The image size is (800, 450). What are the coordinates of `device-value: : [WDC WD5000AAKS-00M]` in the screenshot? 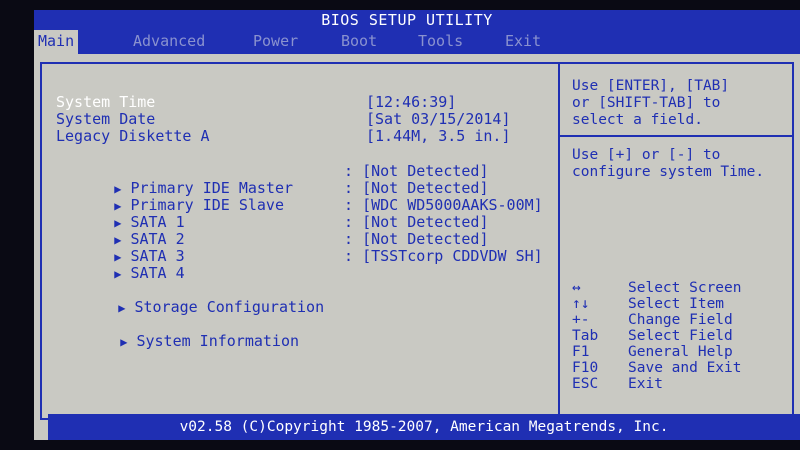 It's located at (443, 205).